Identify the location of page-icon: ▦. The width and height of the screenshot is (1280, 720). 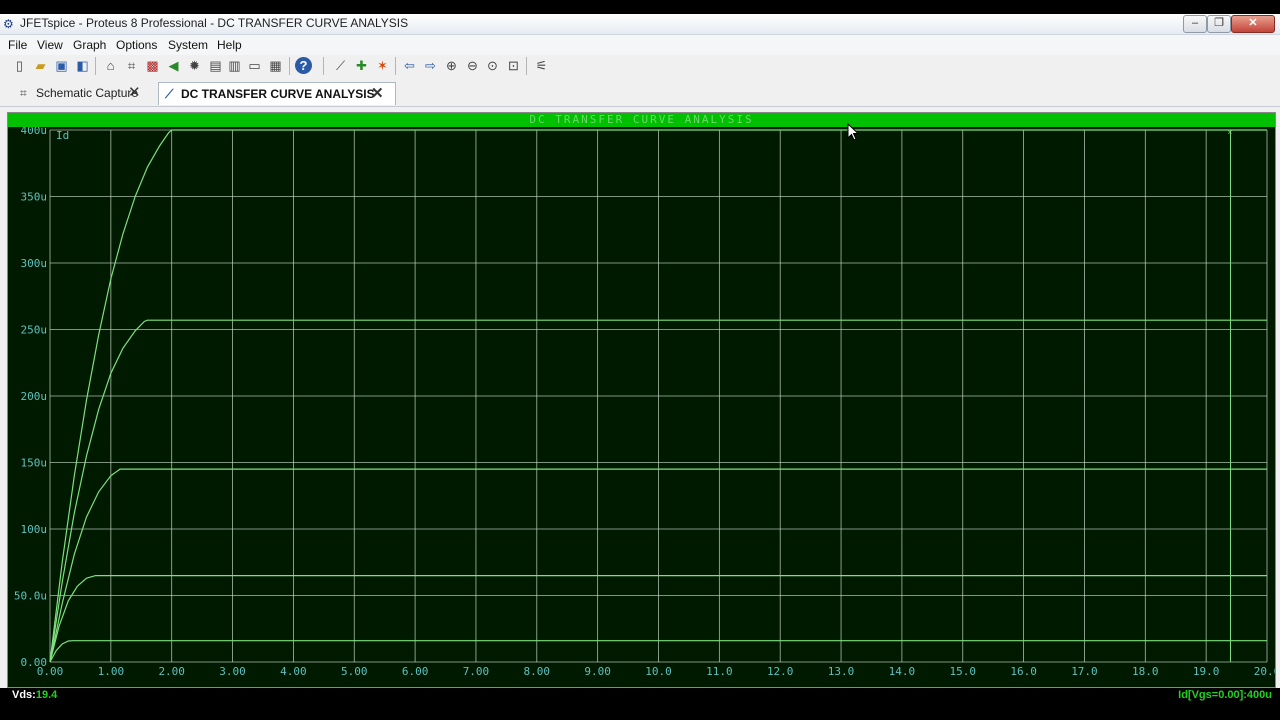
(275, 65).